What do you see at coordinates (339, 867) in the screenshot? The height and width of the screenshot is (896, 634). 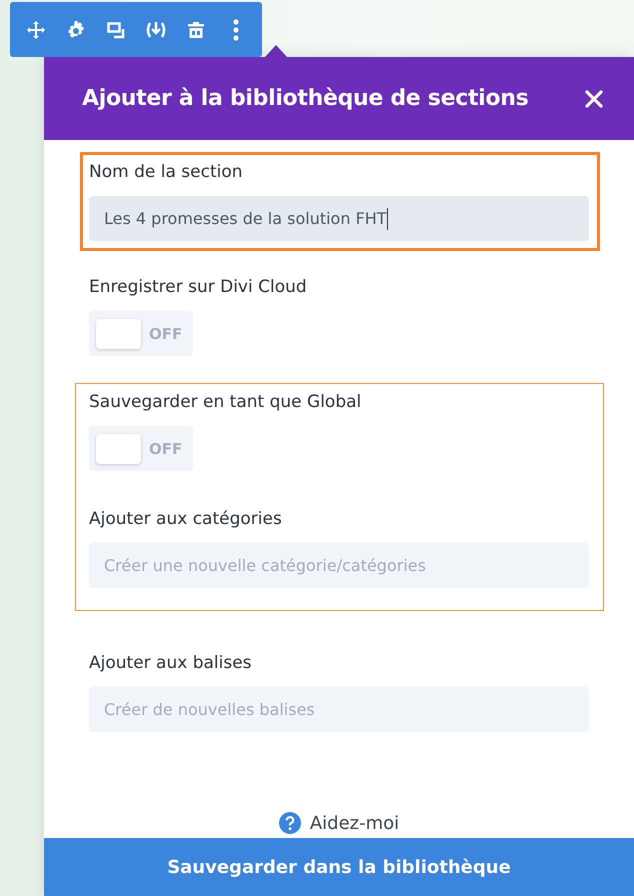 I see `save-to-library-button: Sauvegarder dans la bibliothèque` at bounding box center [339, 867].